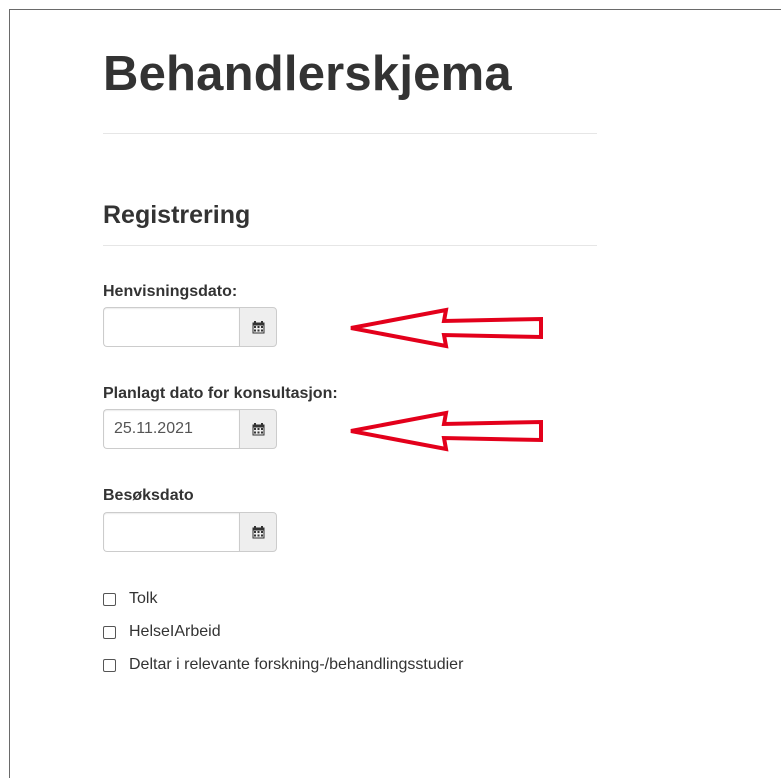 Image resolution: width=782 pixels, height=778 pixels. What do you see at coordinates (171, 532) in the screenshot?
I see `visit-date-input` at bounding box center [171, 532].